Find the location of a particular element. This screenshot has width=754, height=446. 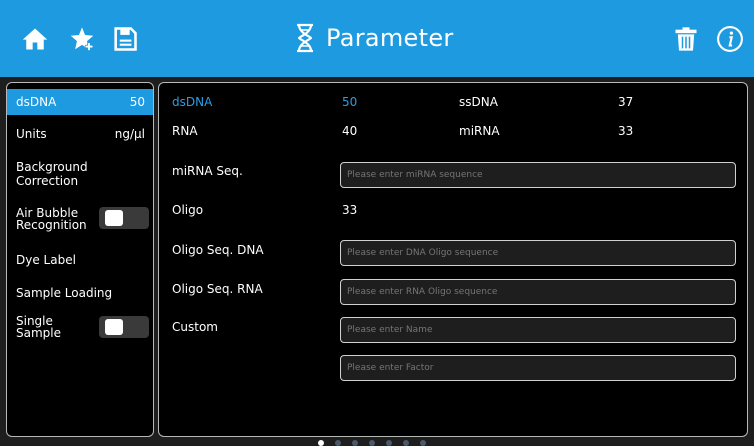

ssdna-value: 37 is located at coordinates (625, 102).